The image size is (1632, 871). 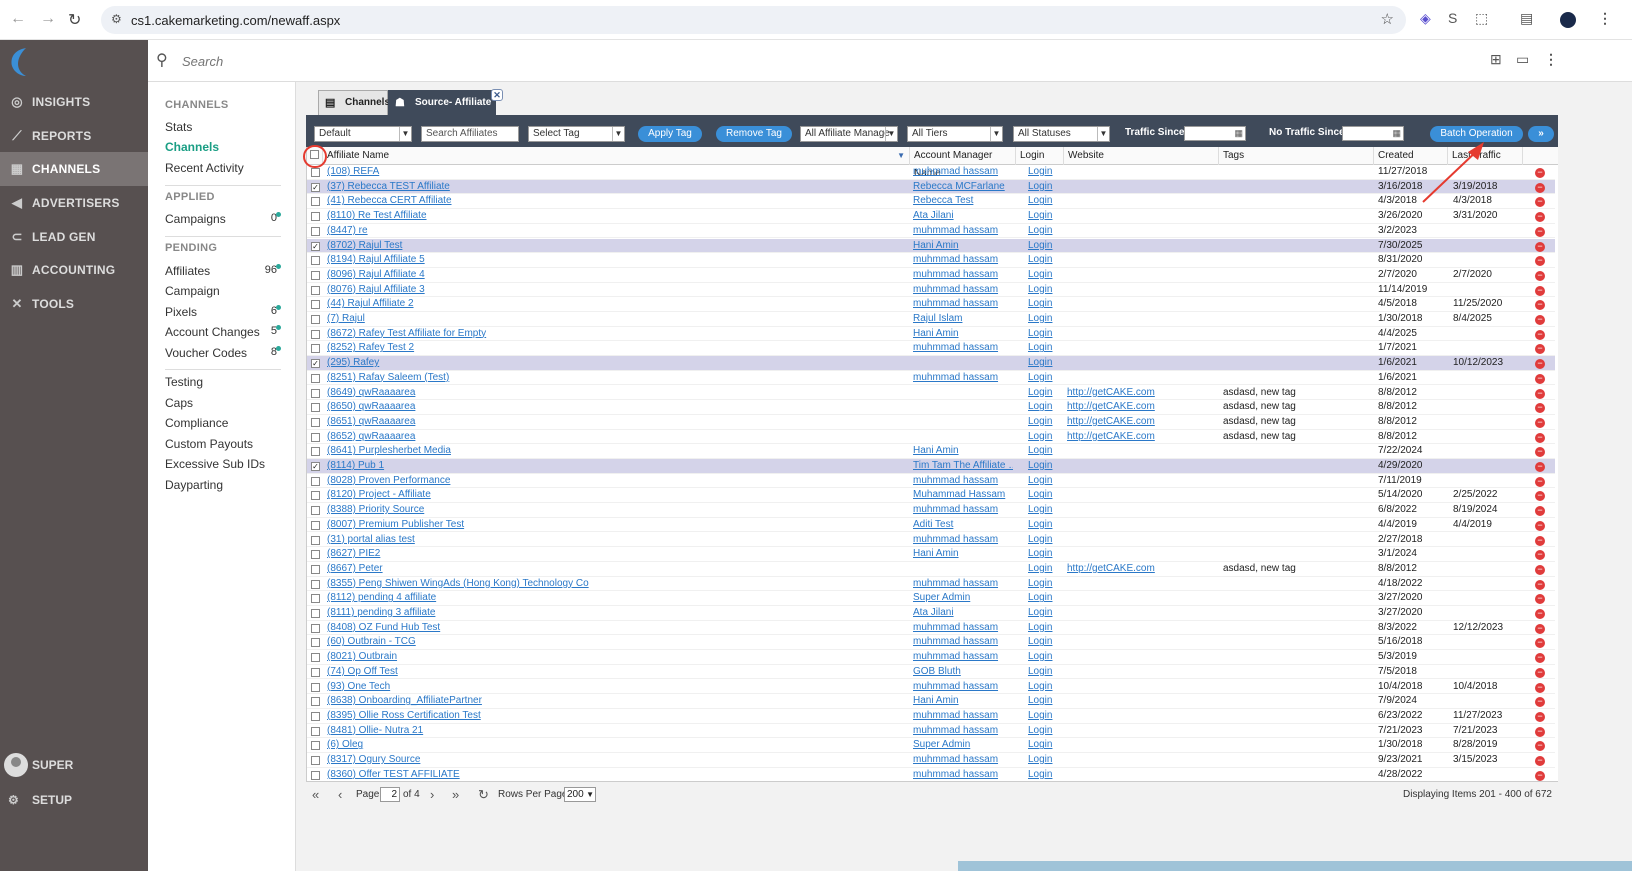 What do you see at coordinates (455, 794) in the screenshot?
I see `last-page-icon: »` at bounding box center [455, 794].